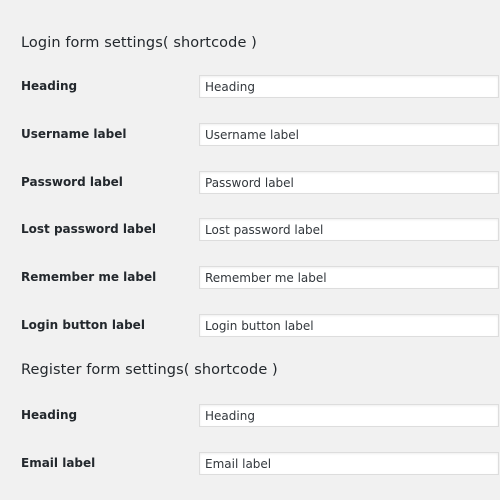  I want to click on login-button-label-input, so click(349, 325).